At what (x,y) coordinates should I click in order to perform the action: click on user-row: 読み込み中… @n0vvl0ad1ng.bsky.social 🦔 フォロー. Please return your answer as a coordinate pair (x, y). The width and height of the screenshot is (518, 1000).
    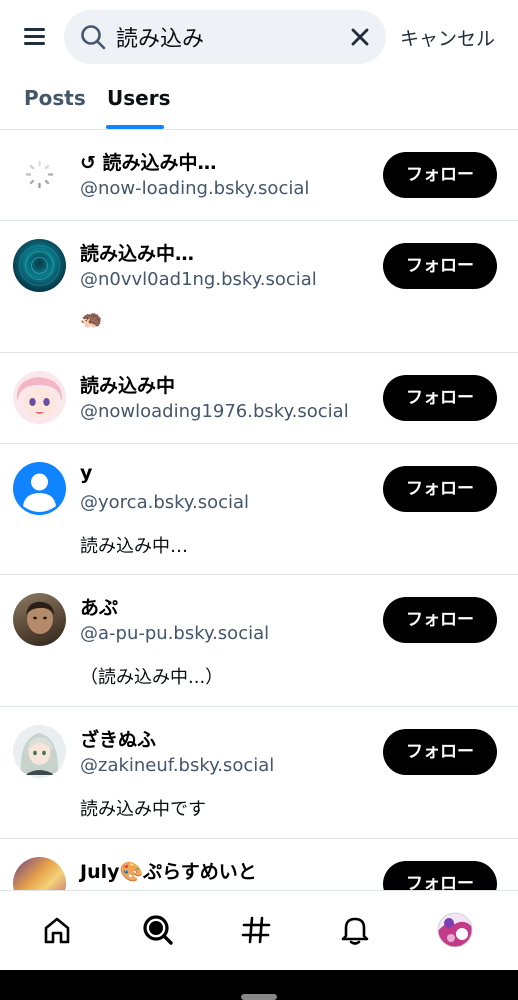
    Looking at the image, I should click on (259, 287).